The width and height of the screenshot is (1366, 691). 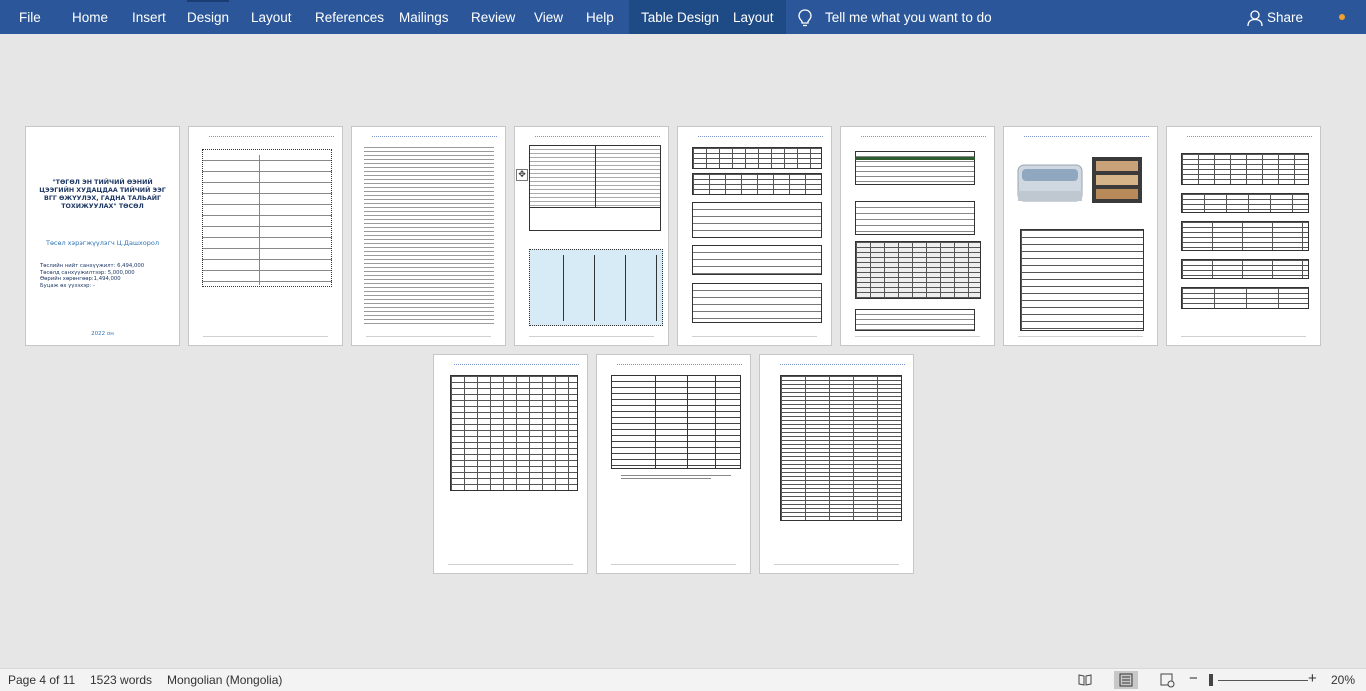 What do you see at coordinates (1263, 680) in the screenshot?
I see `zoom-slider-track` at bounding box center [1263, 680].